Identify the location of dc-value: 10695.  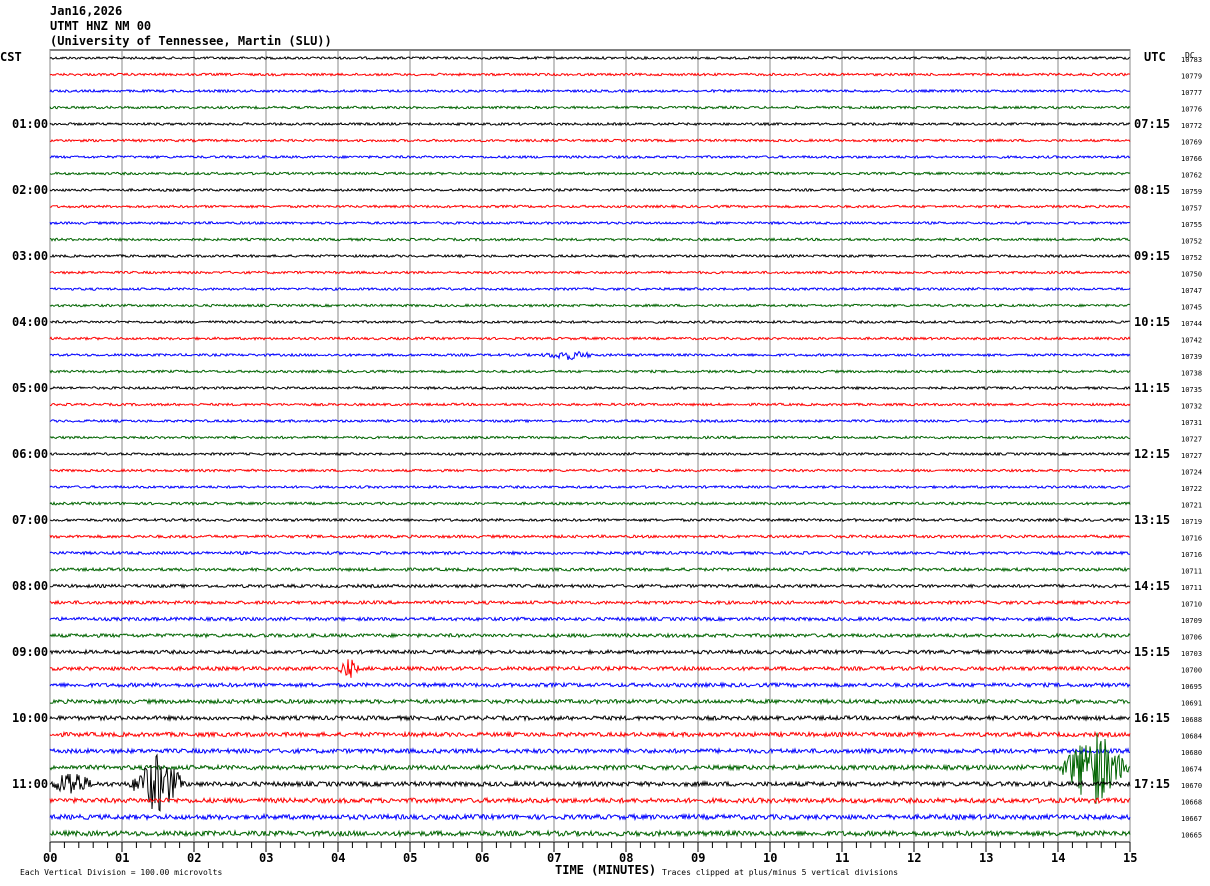
(1191, 687).